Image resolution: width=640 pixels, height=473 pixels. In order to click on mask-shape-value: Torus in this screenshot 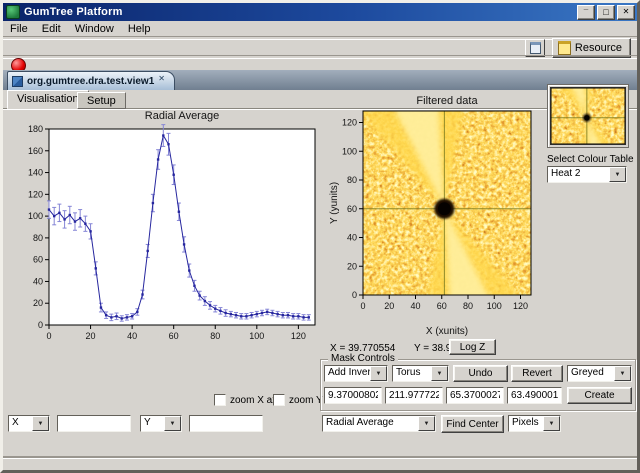, I will do `click(408, 372)`.